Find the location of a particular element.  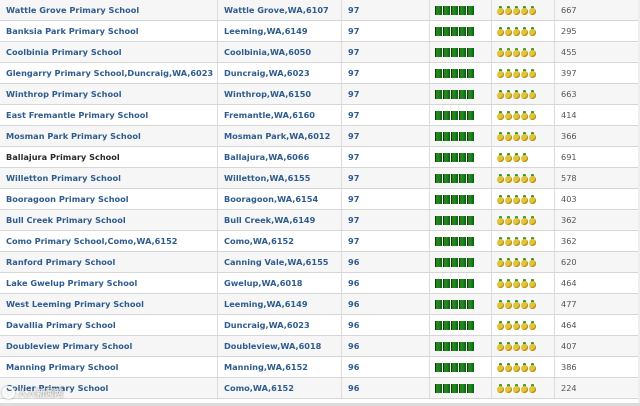

school-name-link: Lake Gwelup Primary School is located at coordinates (109, 283).